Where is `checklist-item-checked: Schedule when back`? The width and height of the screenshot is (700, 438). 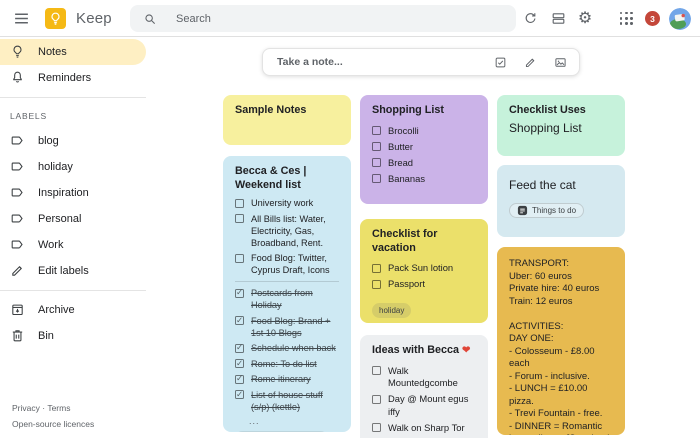 checklist-item-checked: Schedule when back is located at coordinates (287, 348).